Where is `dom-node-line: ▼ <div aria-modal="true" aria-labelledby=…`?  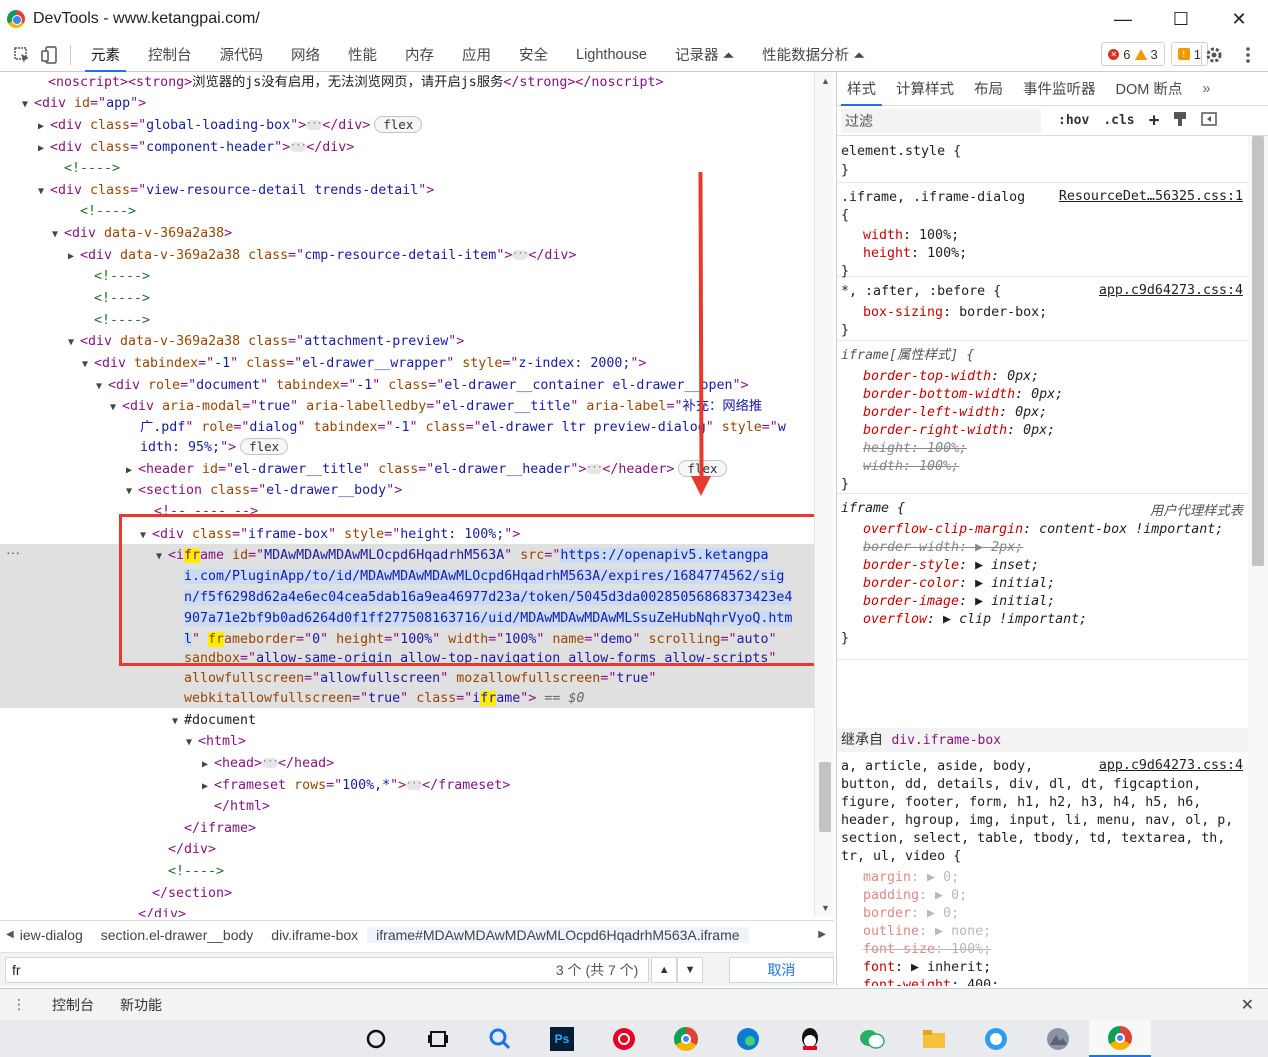
dom-node-line: ▼ <div aria-modal="true" aria-labelledby=… is located at coordinates (436, 406).